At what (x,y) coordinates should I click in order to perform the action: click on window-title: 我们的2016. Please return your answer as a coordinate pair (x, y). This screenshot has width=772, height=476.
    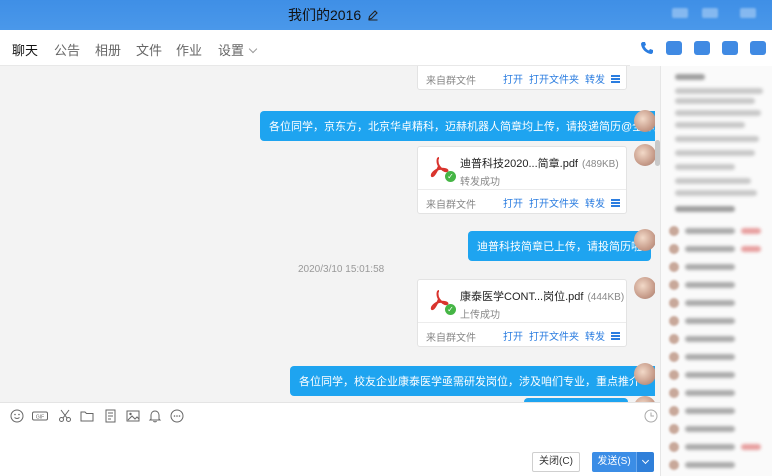
    Looking at the image, I should click on (333, 15).